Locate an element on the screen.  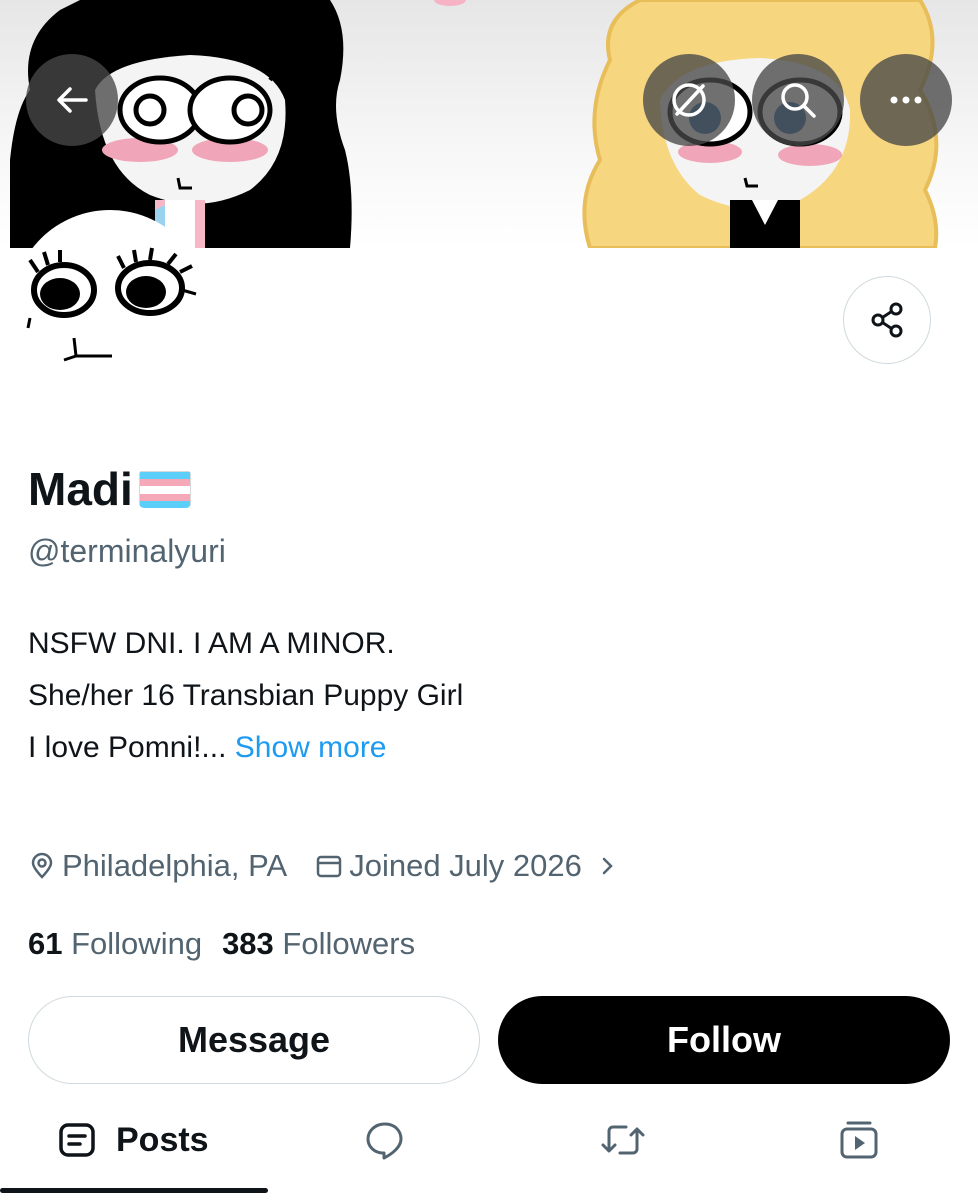
tab-posts: Posts is located at coordinates (133, 1140).